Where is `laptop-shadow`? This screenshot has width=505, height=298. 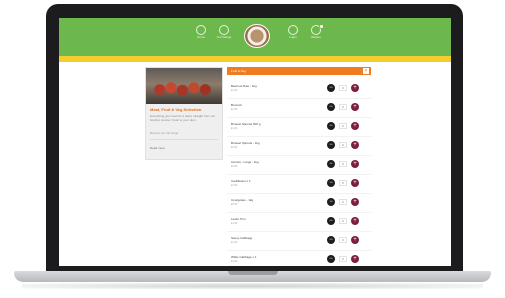 laptop-shadow is located at coordinates (252, 286).